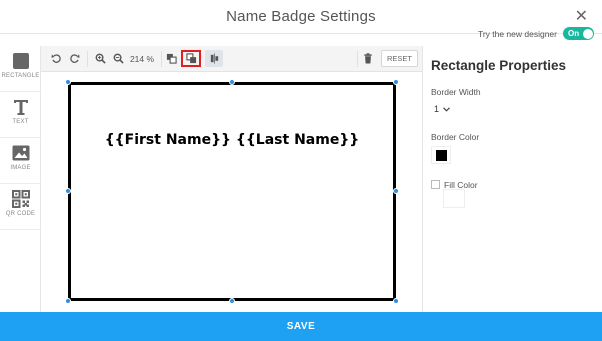  What do you see at coordinates (301, 326) in the screenshot?
I see `save-button: SAVE` at bounding box center [301, 326].